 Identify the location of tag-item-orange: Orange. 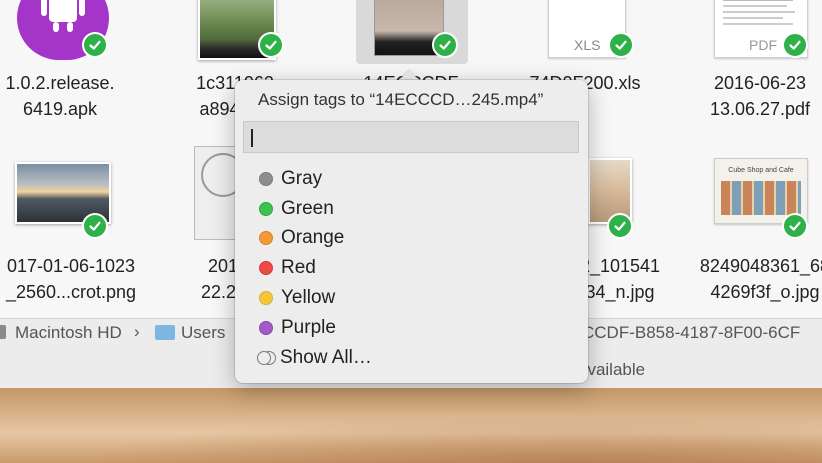
(411, 239).